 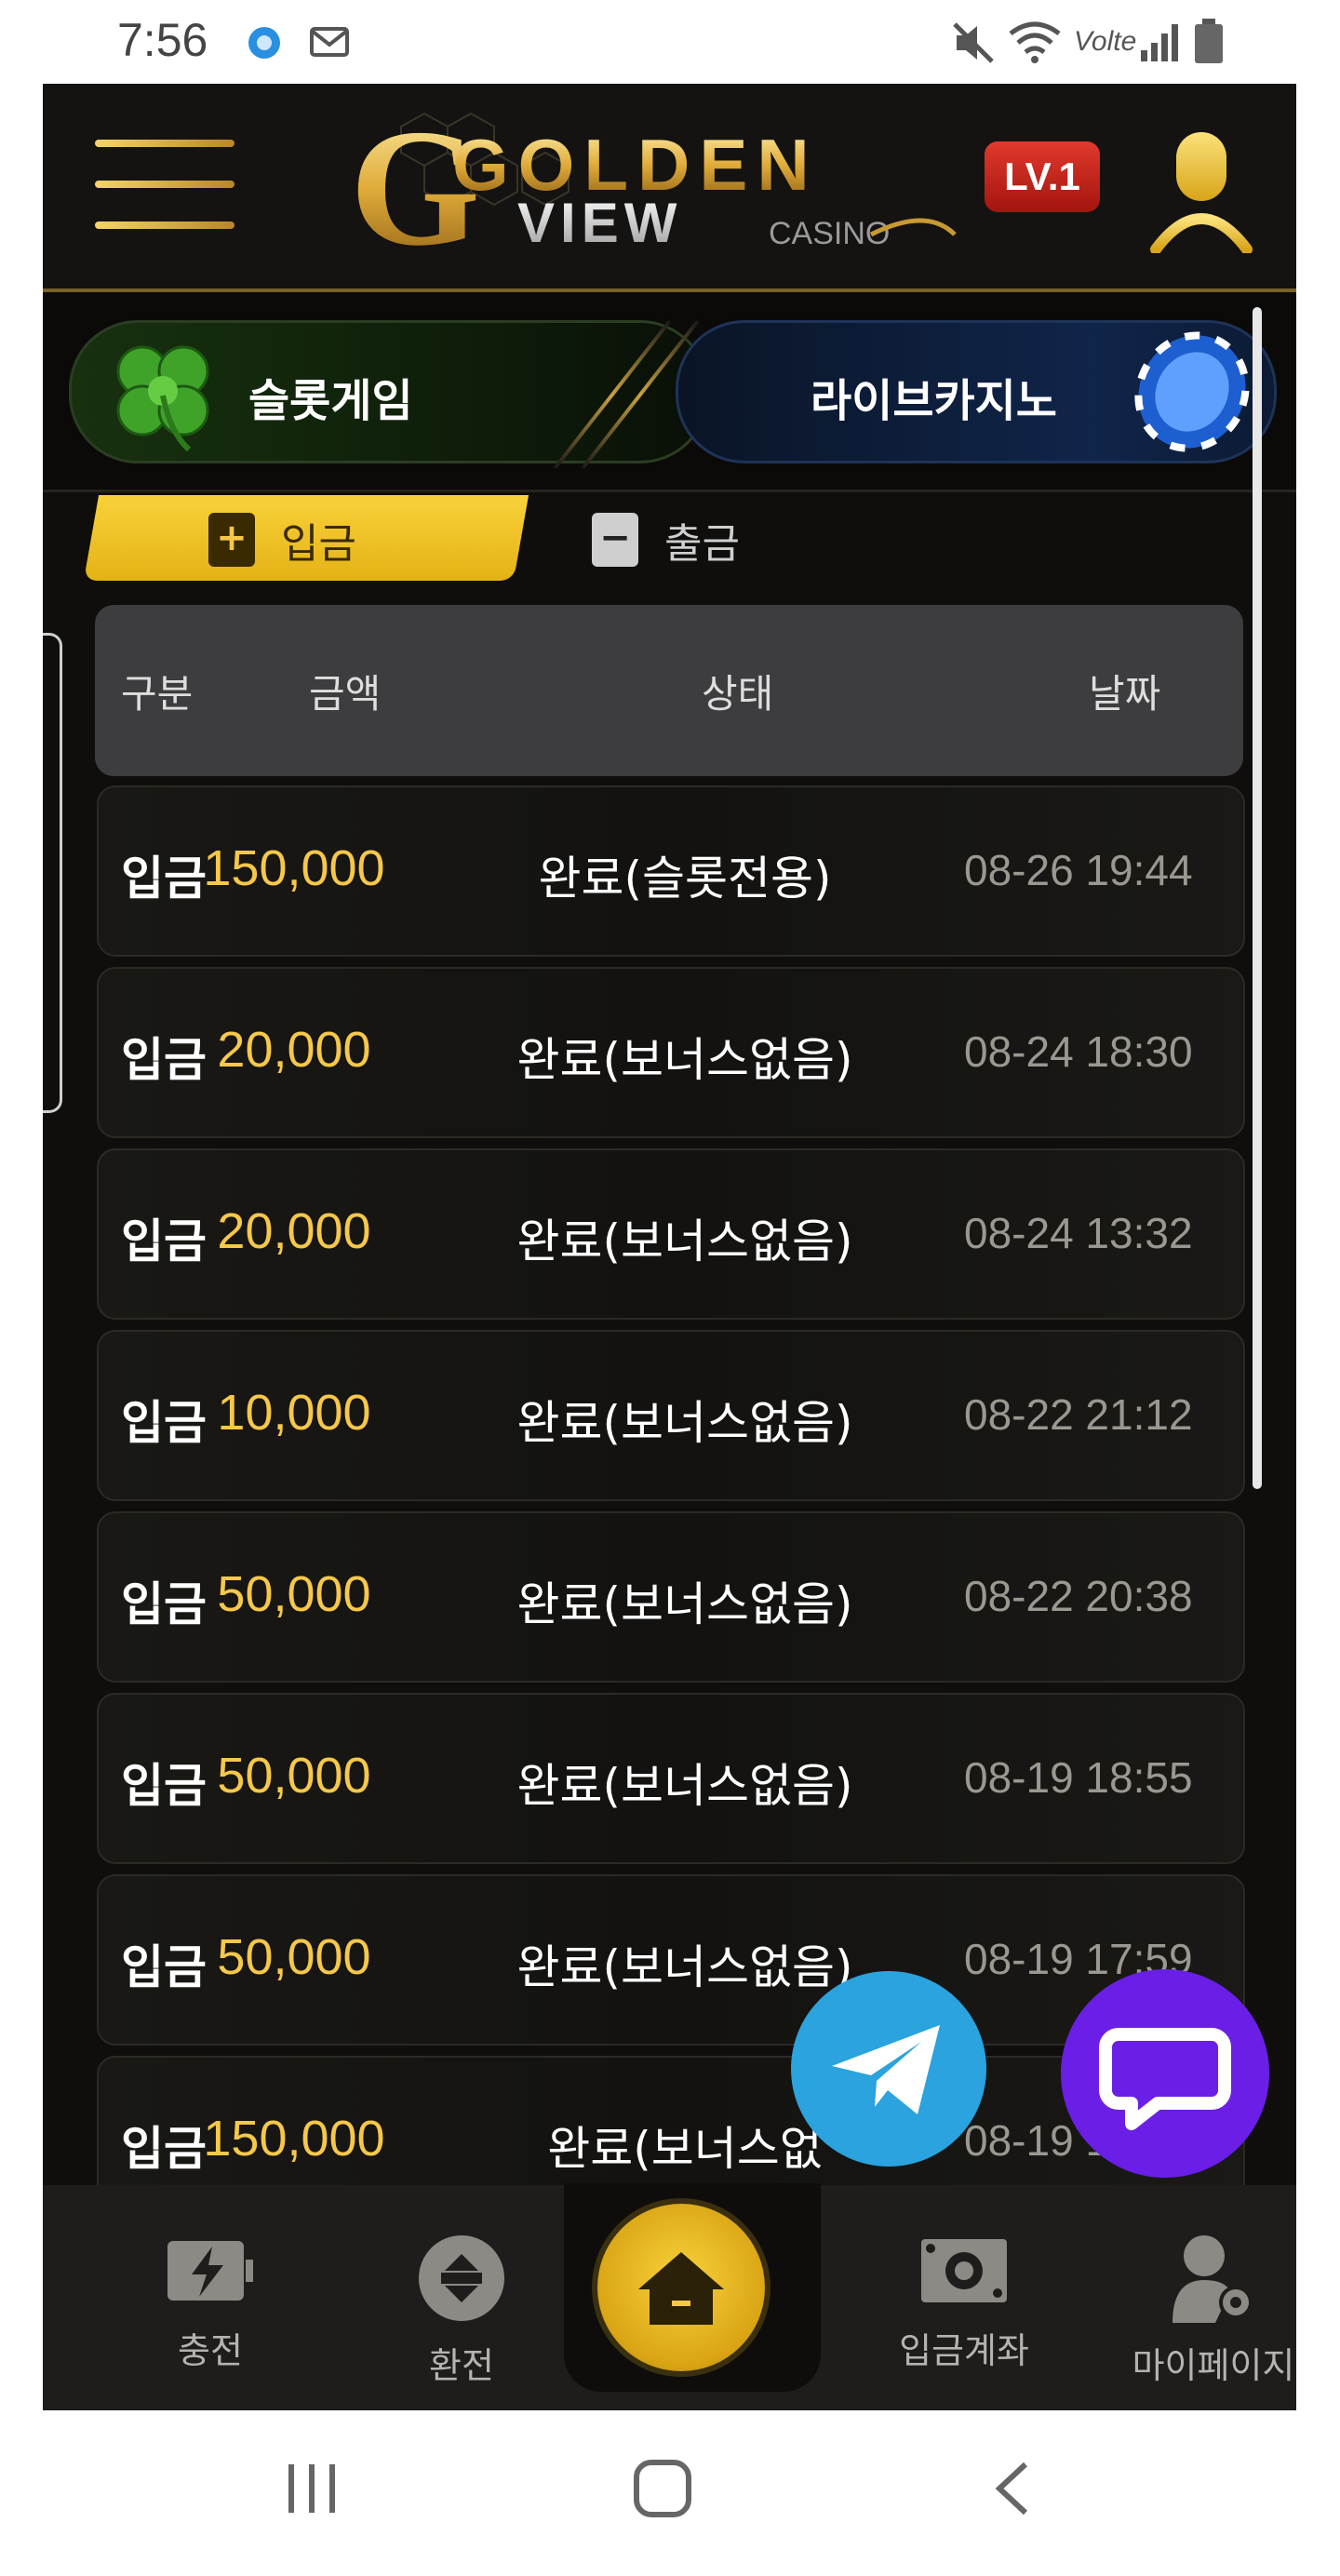 What do you see at coordinates (162, 40) in the screenshot?
I see `status-time: 7:56` at bounding box center [162, 40].